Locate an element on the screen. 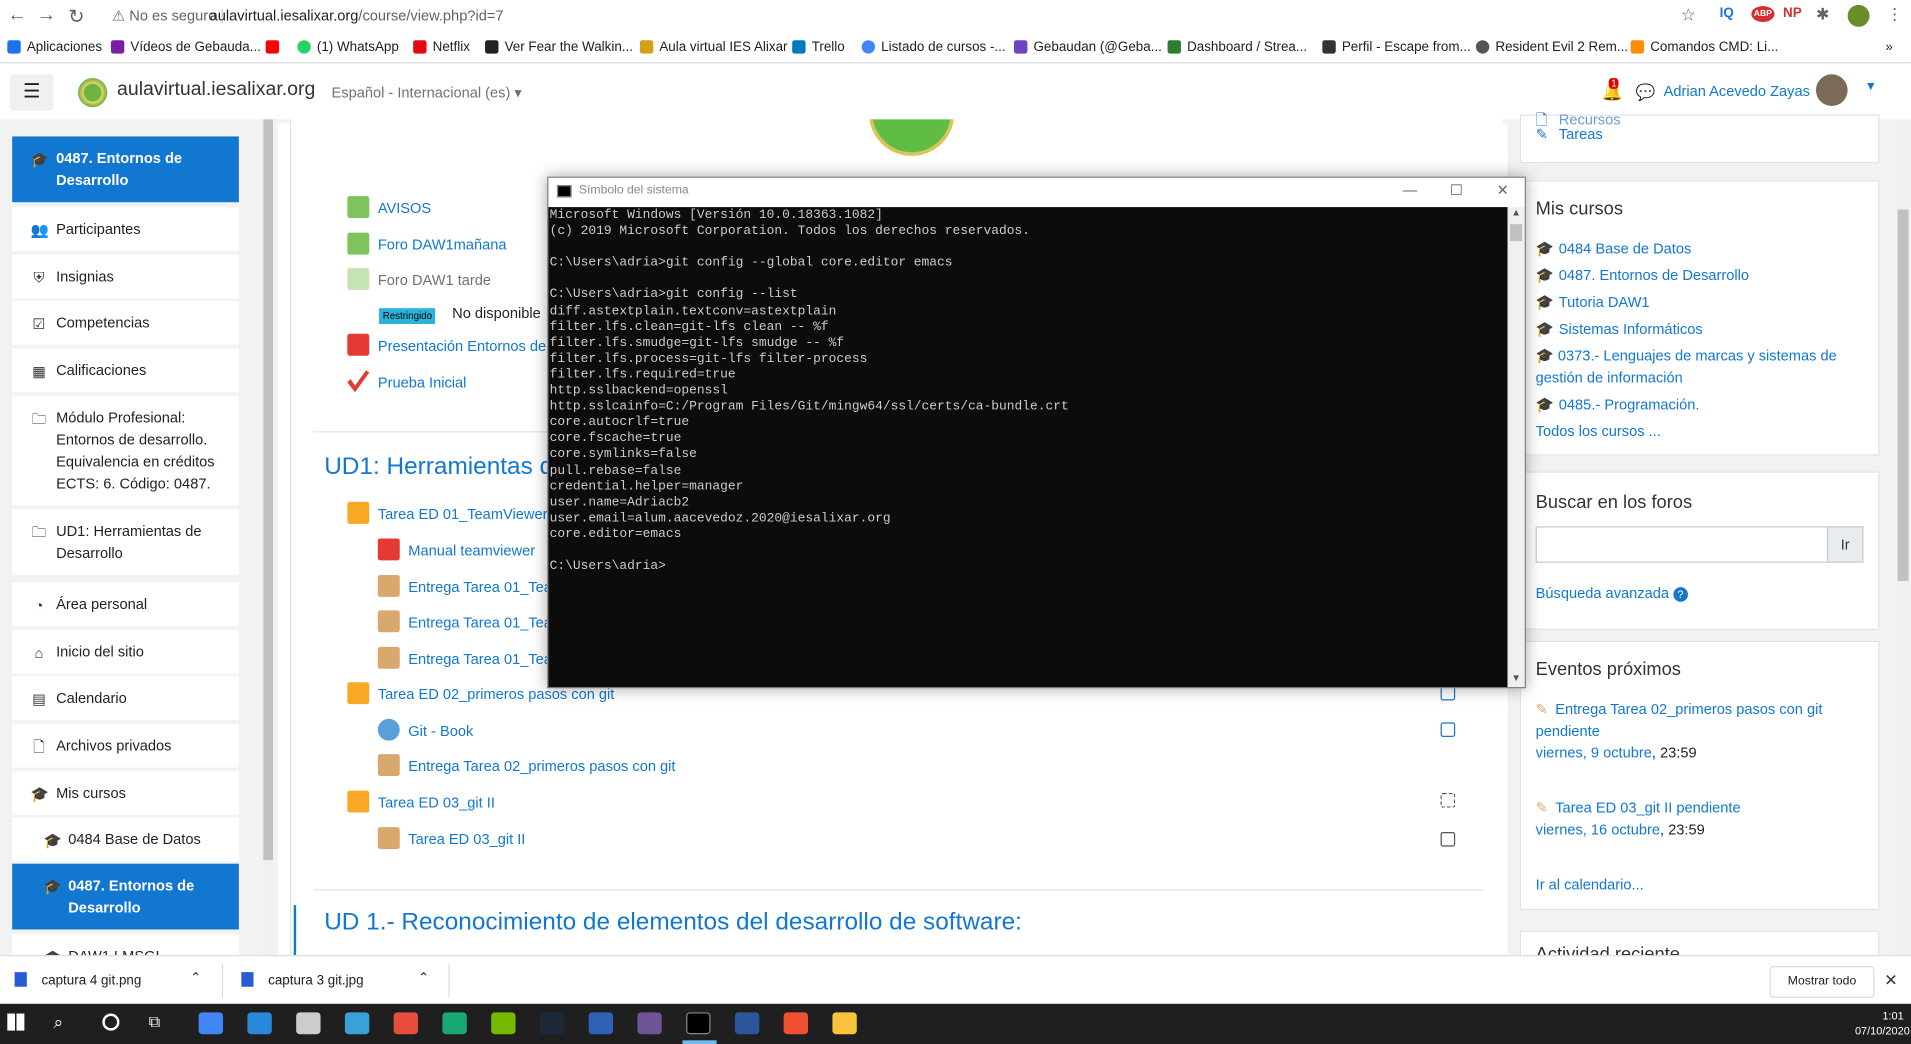  puzzle-icon: ✱ is located at coordinates (1822, 14).